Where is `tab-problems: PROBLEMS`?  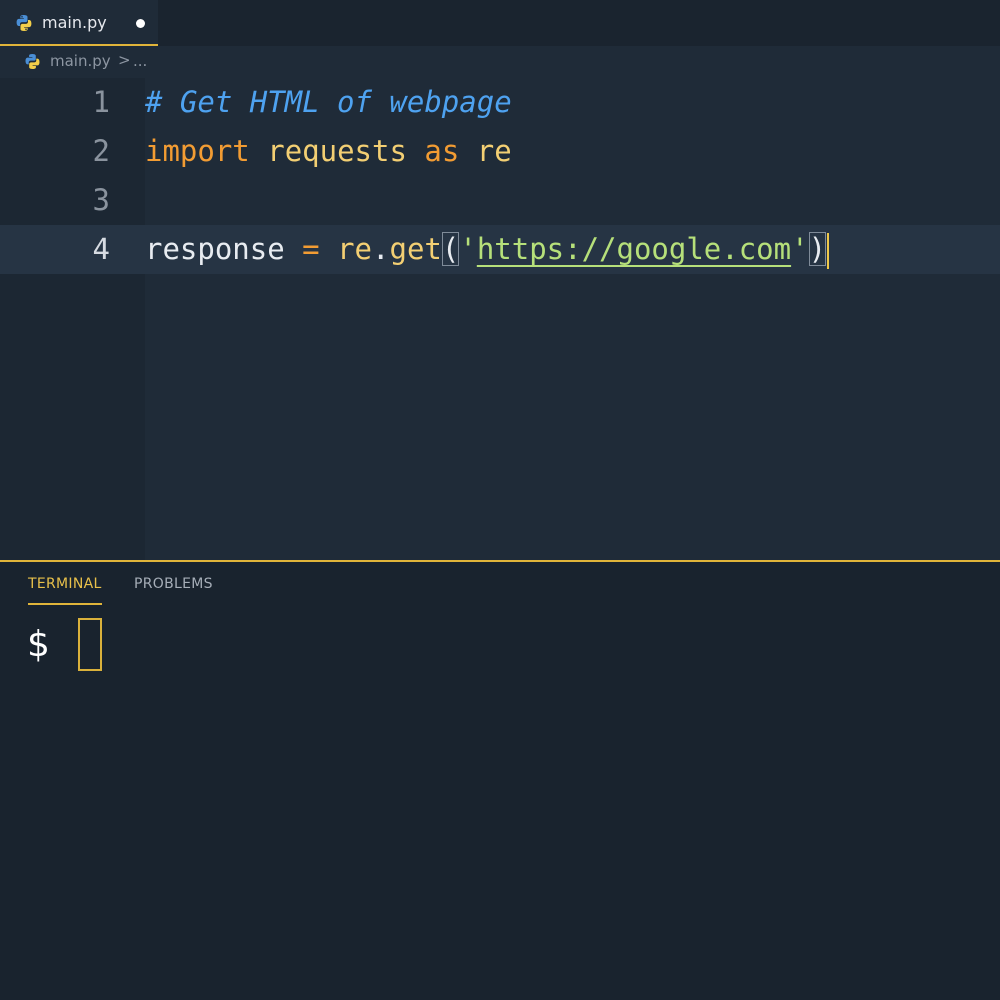 tab-problems: PROBLEMS is located at coordinates (173, 584).